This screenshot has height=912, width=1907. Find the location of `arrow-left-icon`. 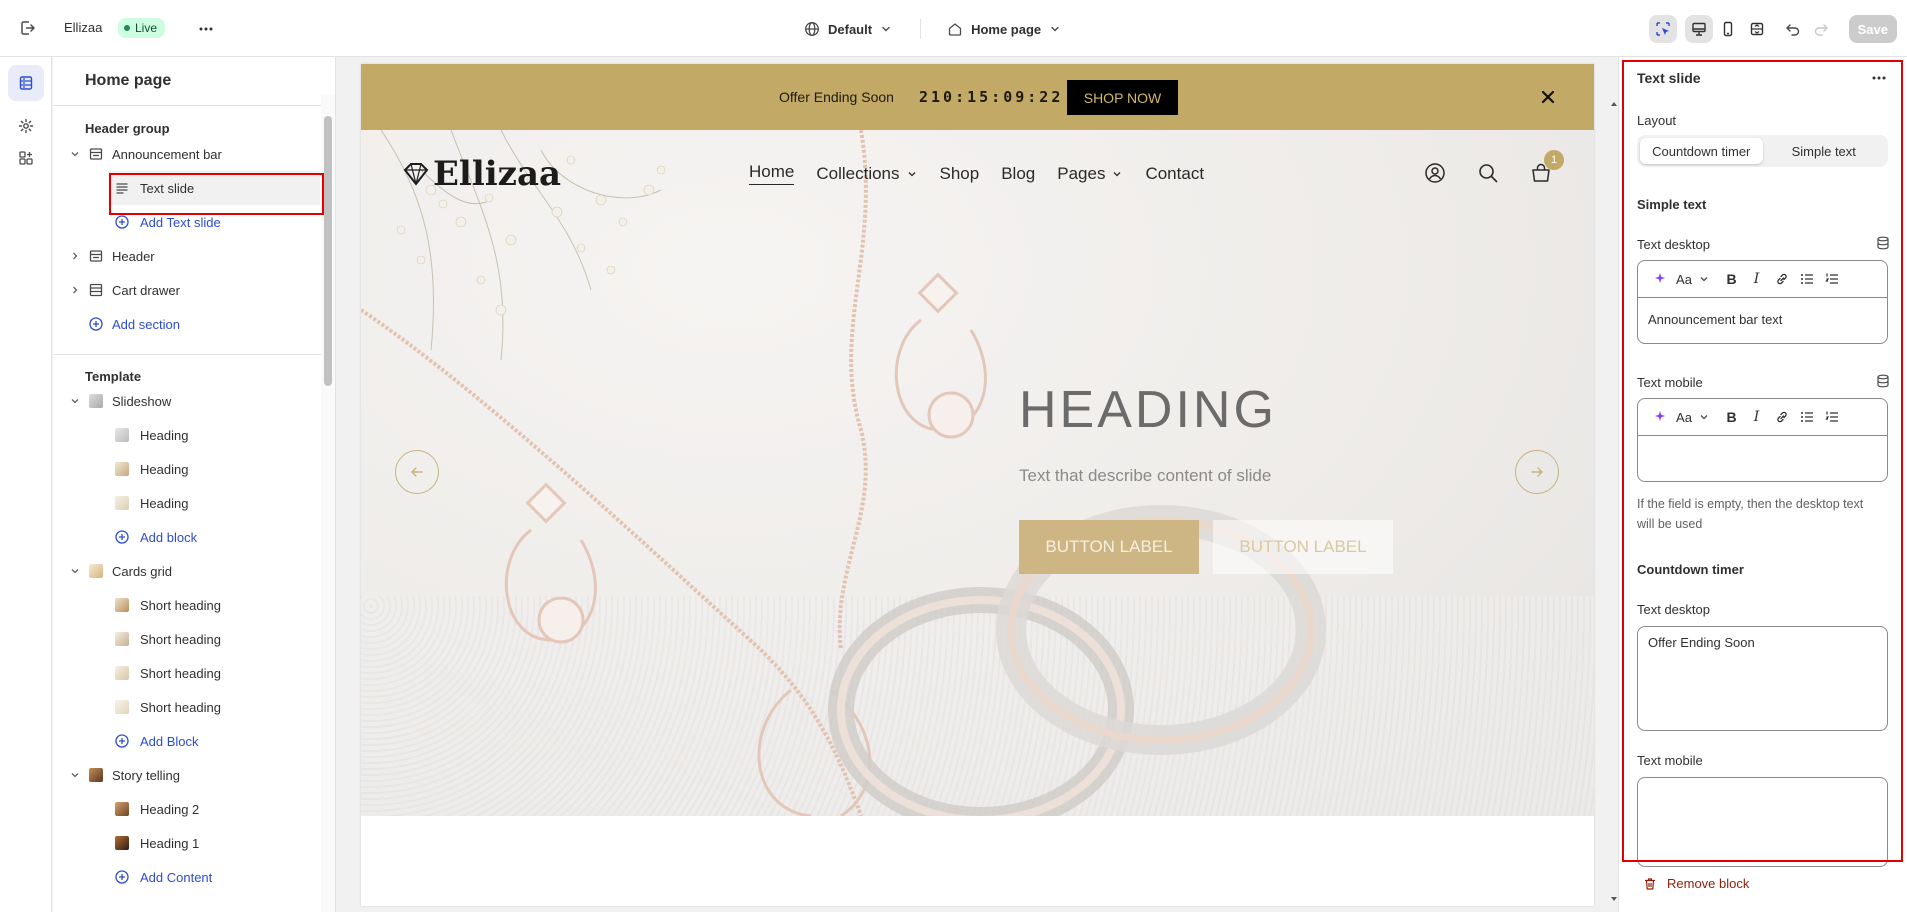

arrow-left-icon is located at coordinates (417, 472).